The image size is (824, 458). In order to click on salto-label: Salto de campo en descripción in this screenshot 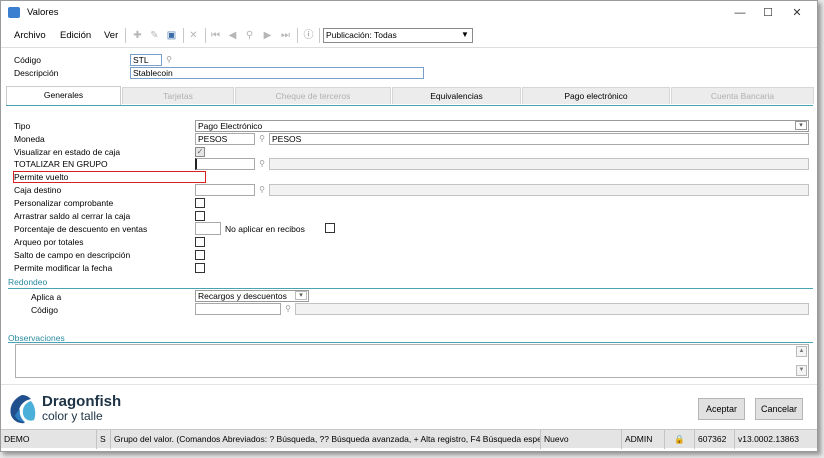, I will do `click(72, 255)`.